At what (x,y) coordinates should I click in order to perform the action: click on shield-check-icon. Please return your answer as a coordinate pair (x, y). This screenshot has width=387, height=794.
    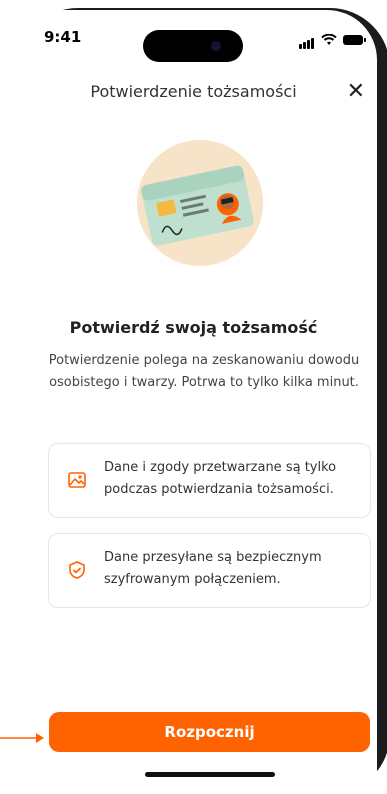
    Looking at the image, I should click on (77, 570).